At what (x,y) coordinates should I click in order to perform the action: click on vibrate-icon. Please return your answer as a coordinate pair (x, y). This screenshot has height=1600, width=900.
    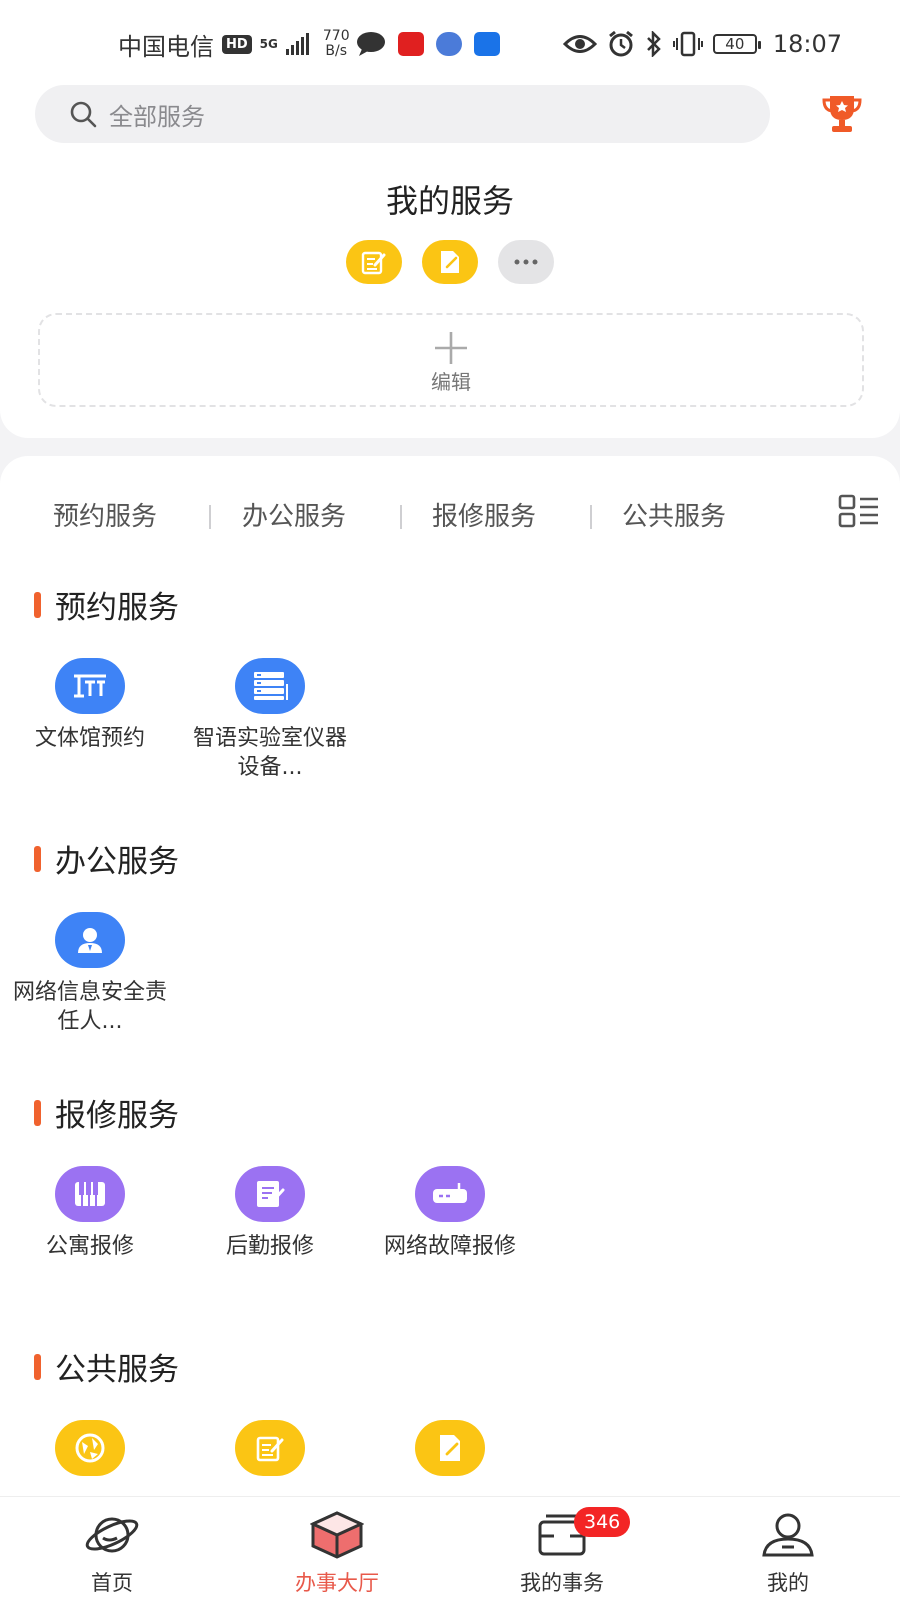
    Looking at the image, I should click on (687, 44).